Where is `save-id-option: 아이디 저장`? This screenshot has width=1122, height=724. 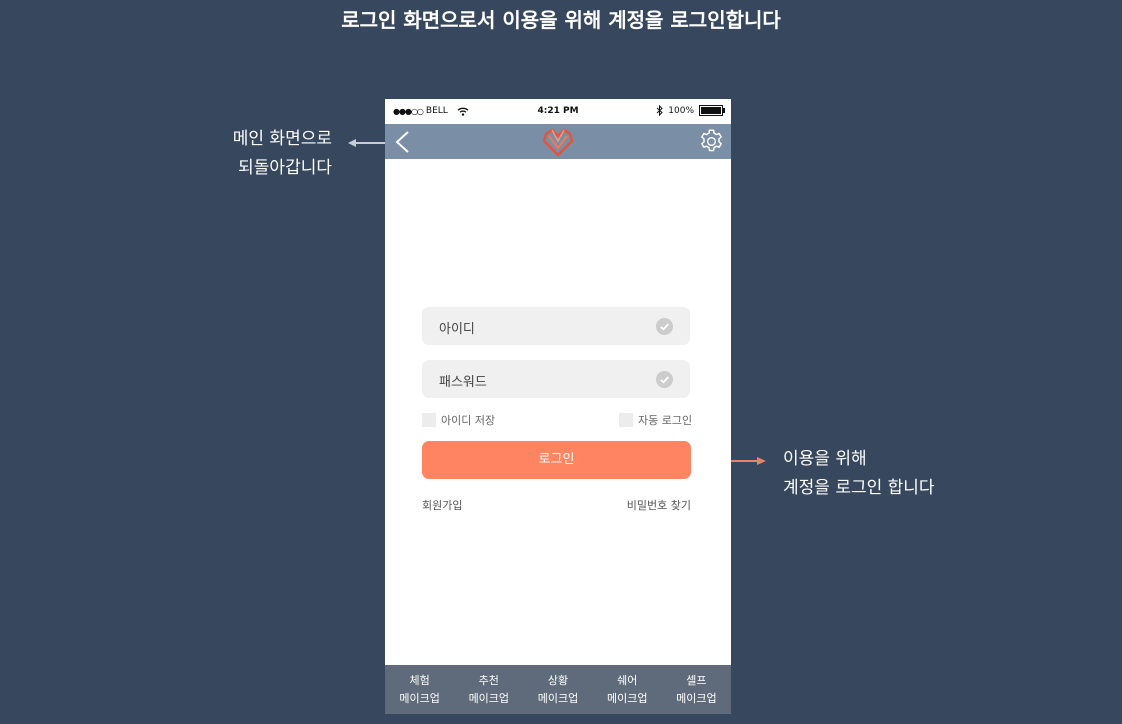 save-id-option: 아이디 저장 is located at coordinates (458, 420).